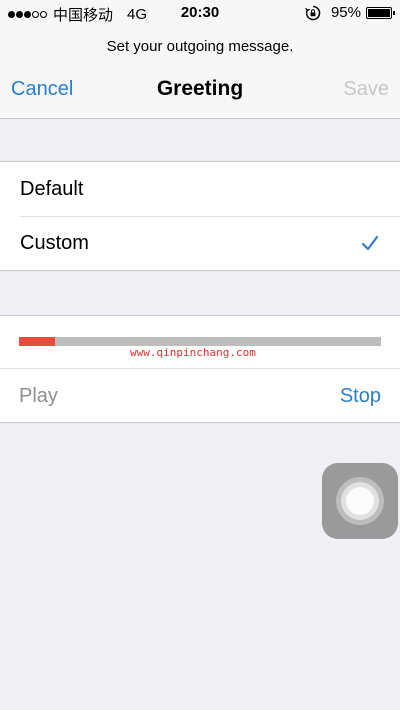  Describe the element at coordinates (200, 189) in the screenshot. I see `option-default: Default` at that location.